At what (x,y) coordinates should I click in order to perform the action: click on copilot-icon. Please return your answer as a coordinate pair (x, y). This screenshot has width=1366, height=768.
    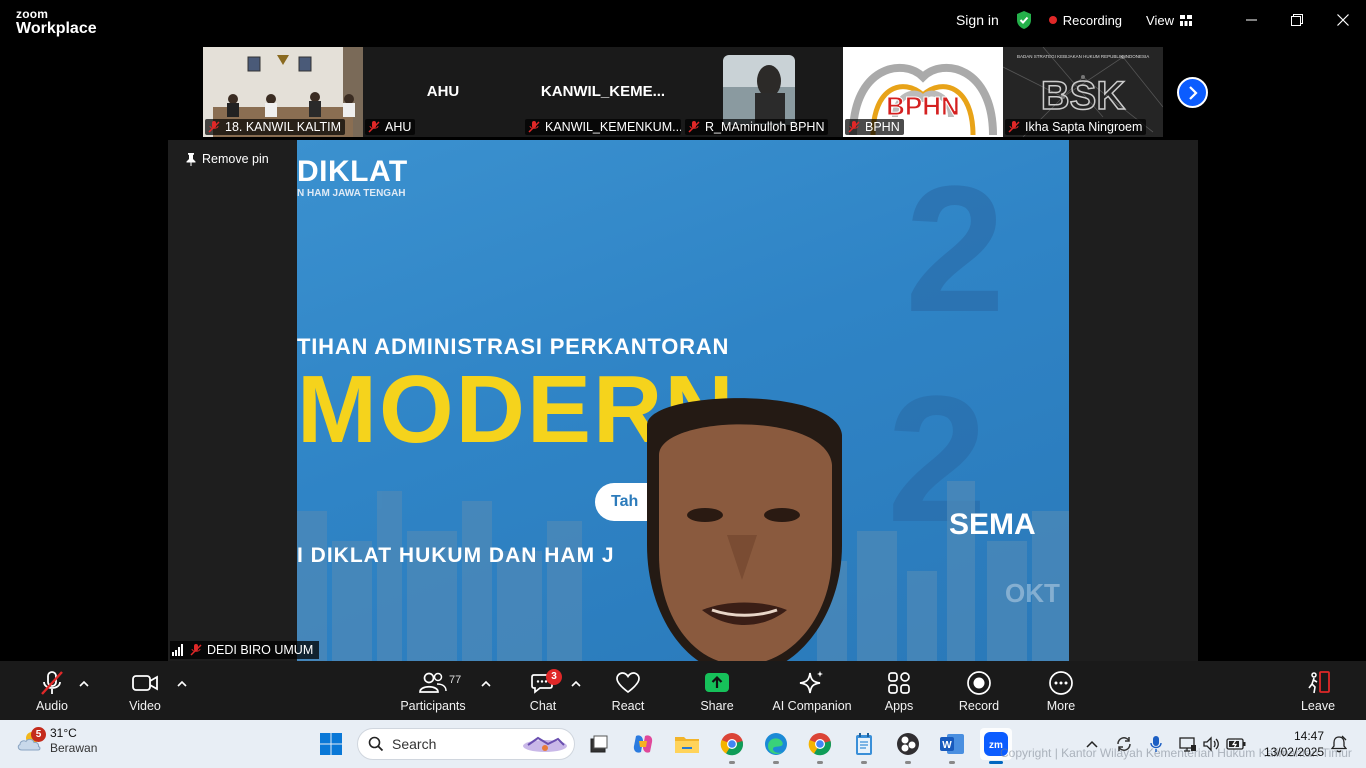
    Looking at the image, I should click on (643, 744).